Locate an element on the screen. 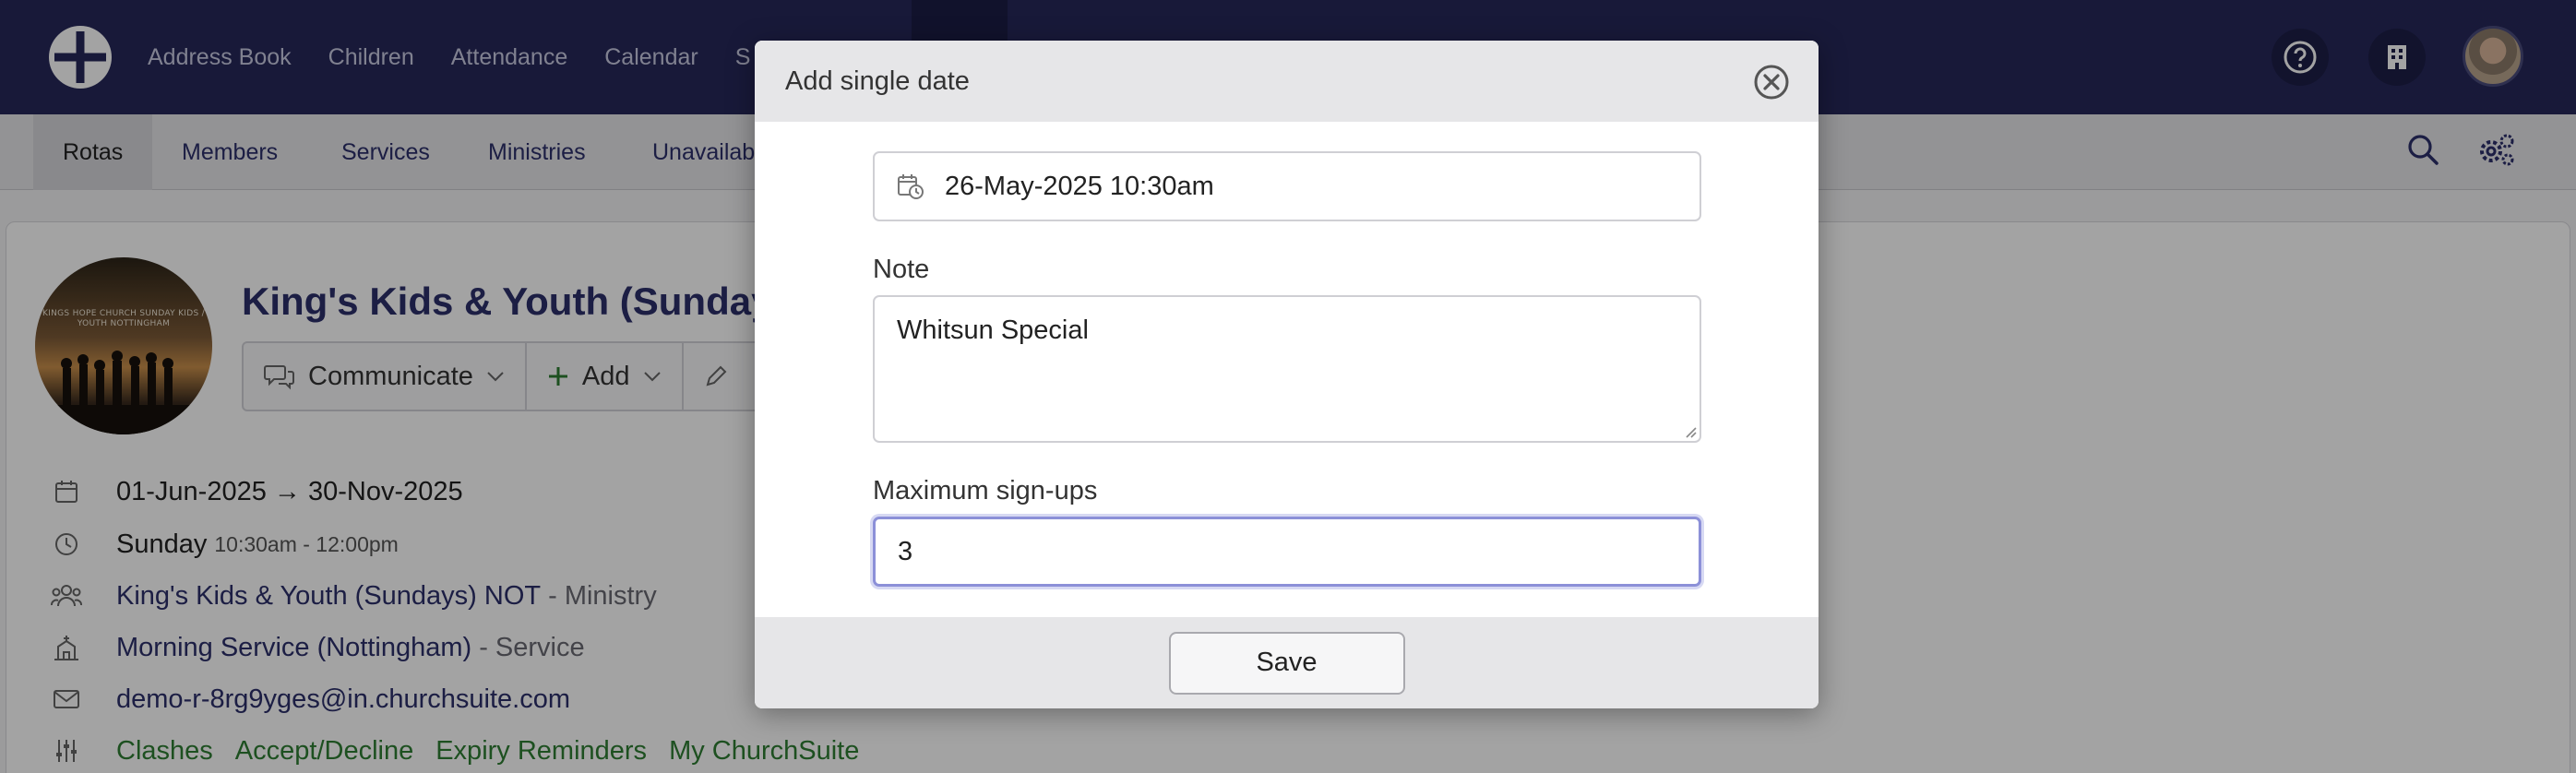 This screenshot has height=773, width=2576. modal-header: Add single date is located at coordinates (1287, 81).